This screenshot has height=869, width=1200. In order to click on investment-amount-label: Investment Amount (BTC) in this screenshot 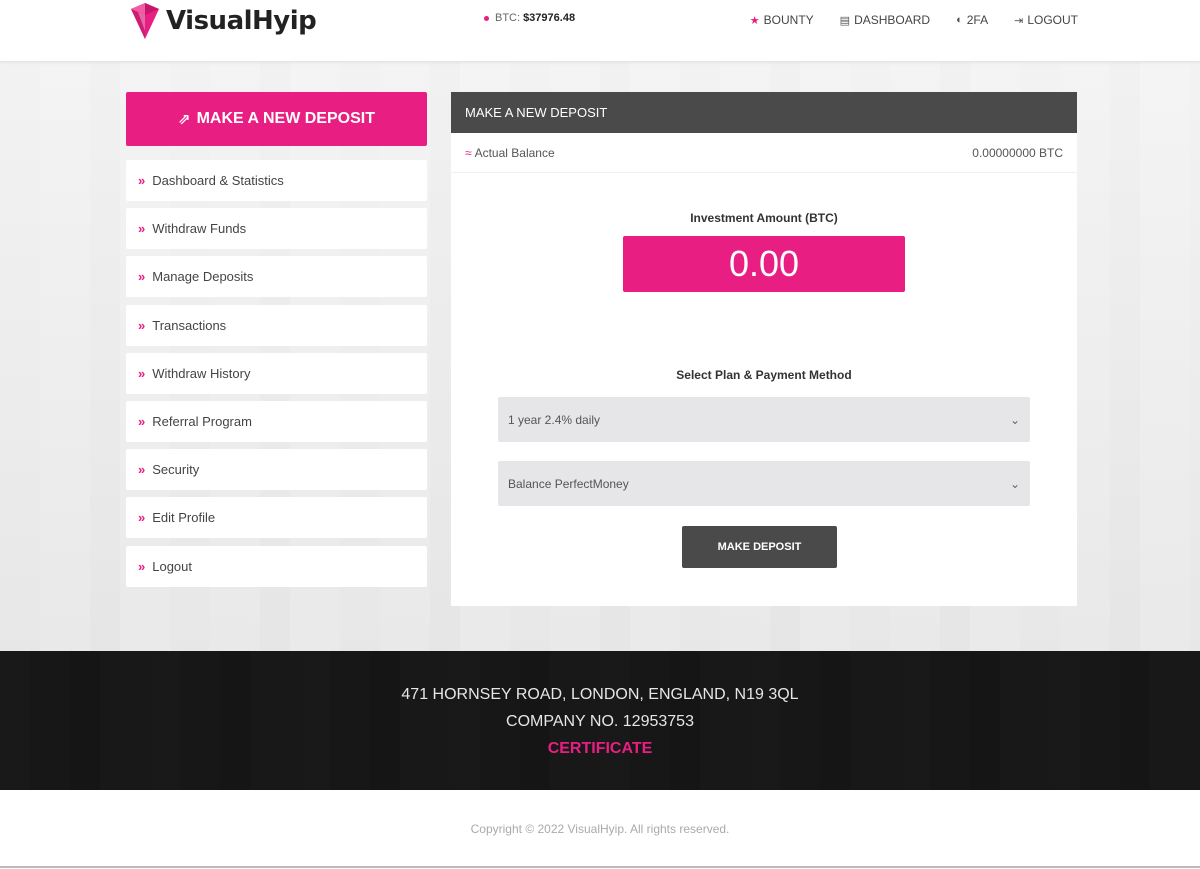, I will do `click(764, 218)`.